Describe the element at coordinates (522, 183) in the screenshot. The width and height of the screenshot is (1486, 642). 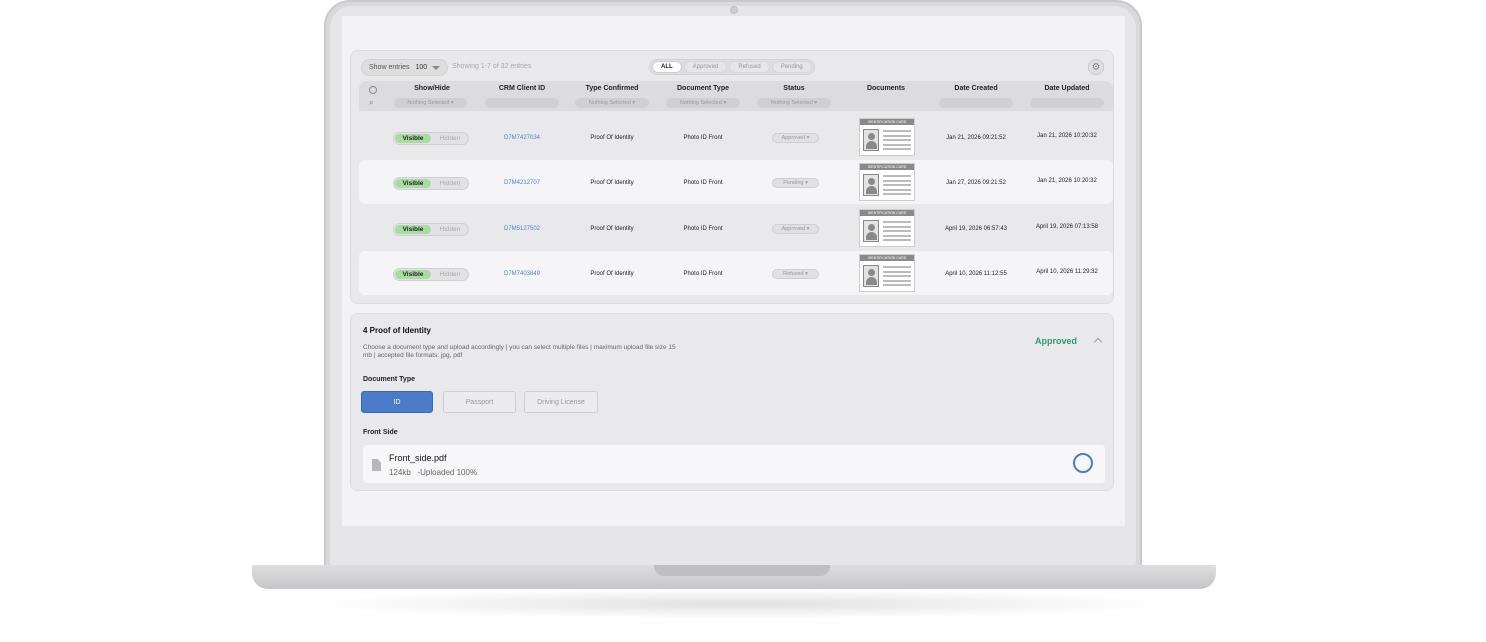
I see `client-id-link: D7M4212707` at that location.